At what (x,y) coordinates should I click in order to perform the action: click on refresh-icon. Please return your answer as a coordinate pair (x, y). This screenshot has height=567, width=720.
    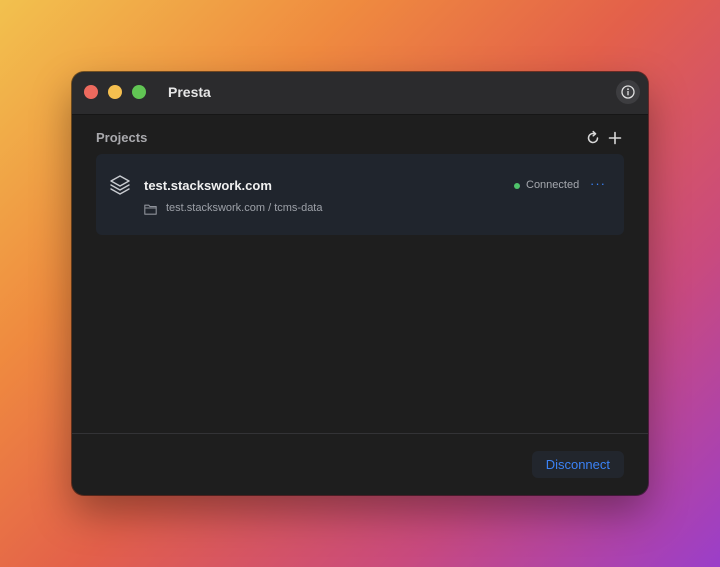
    Looking at the image, I should click on (593, 137).